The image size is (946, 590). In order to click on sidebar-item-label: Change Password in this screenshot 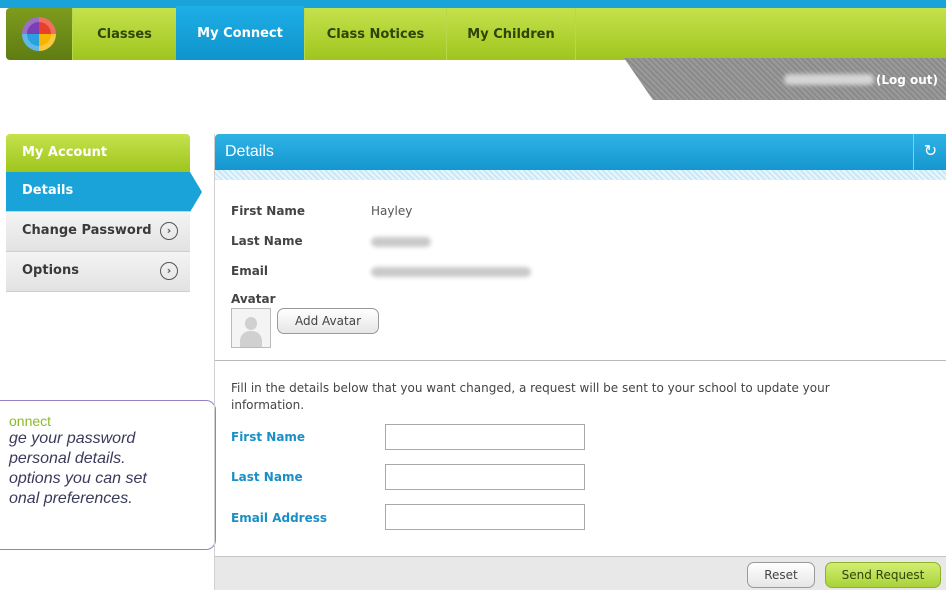, I will do `click(87, 230)`.